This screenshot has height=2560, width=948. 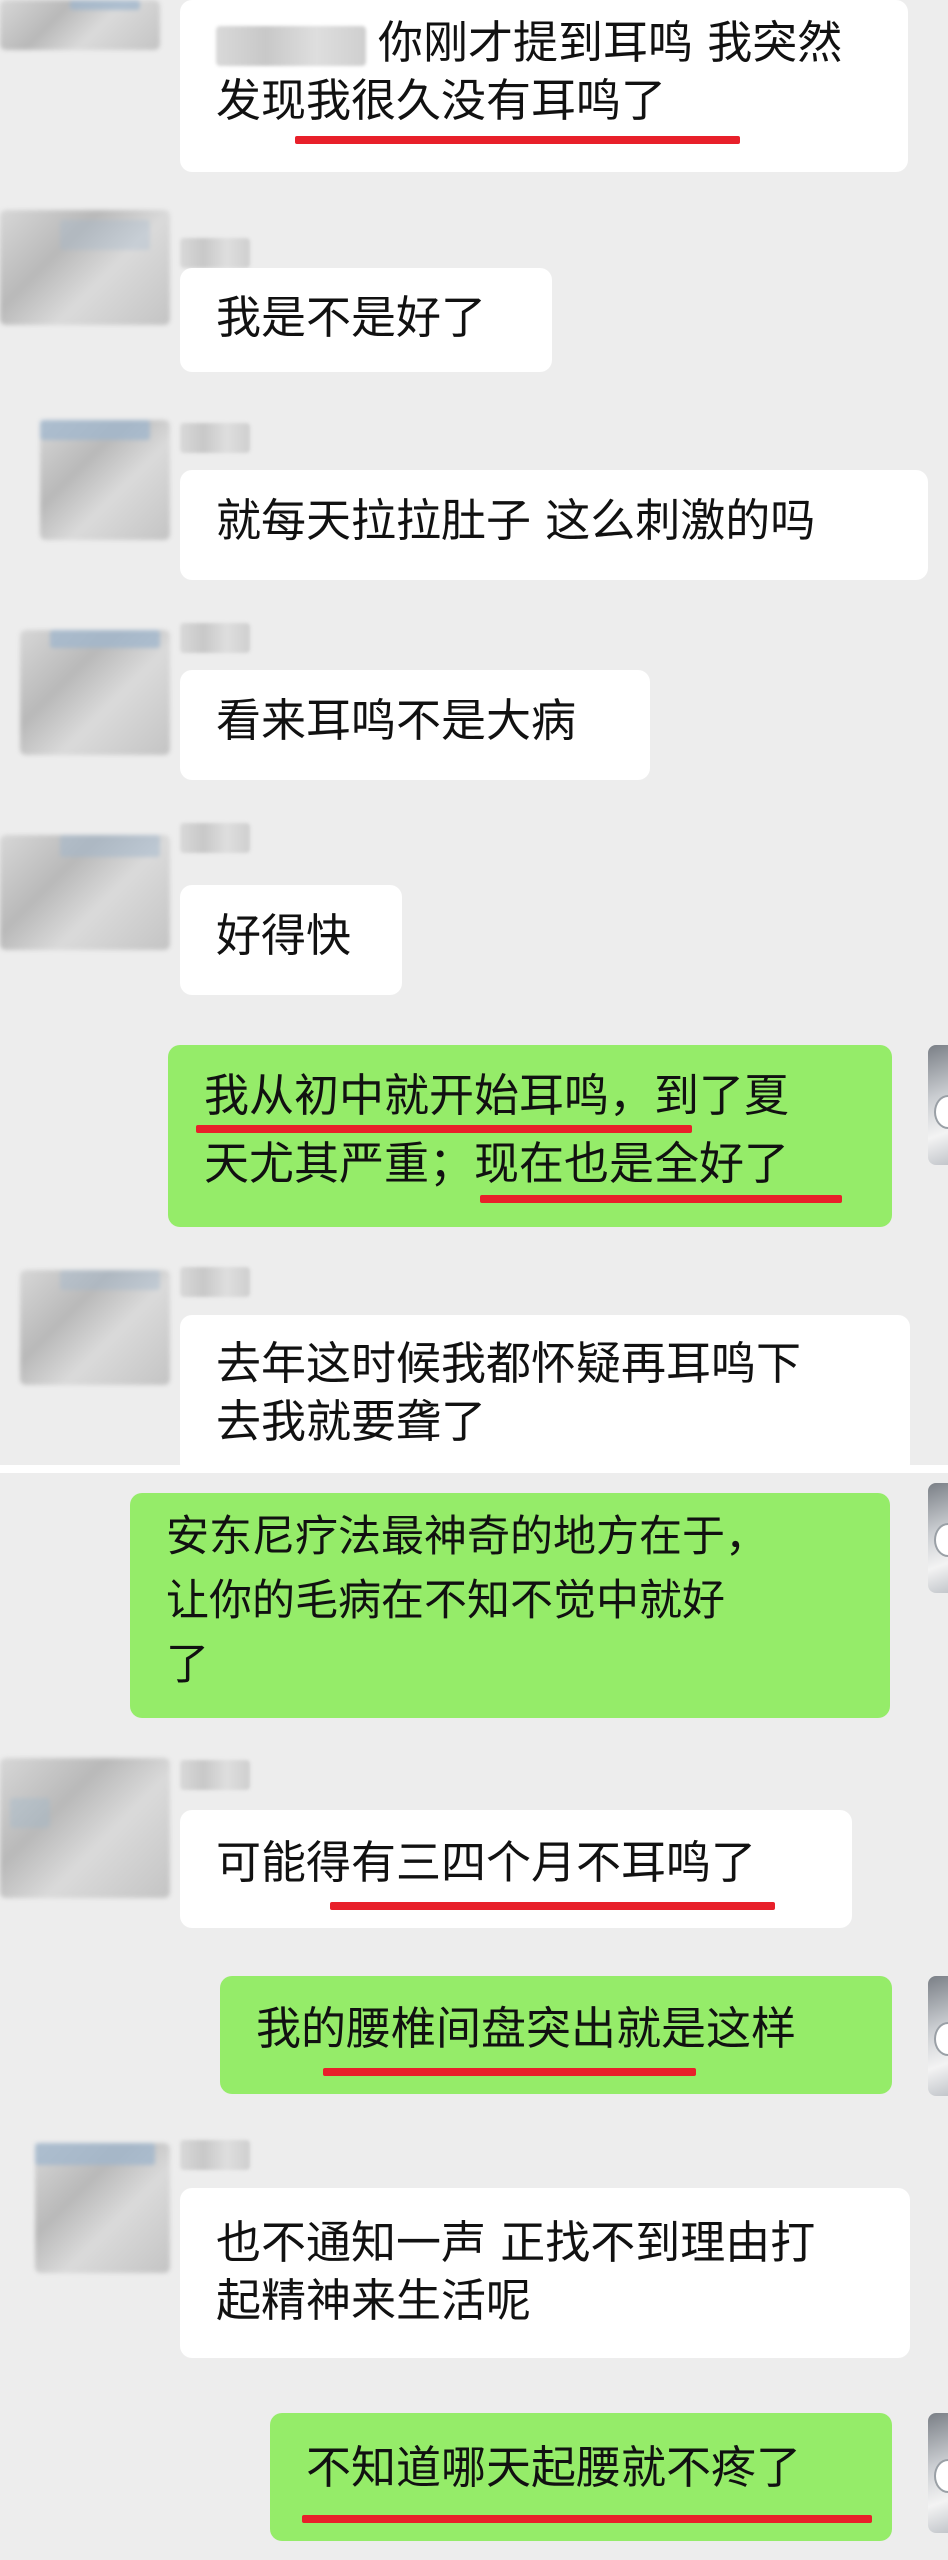 I want to click on message-line: 发现我很久没有耳鸣了, so click(x=441, y=100).